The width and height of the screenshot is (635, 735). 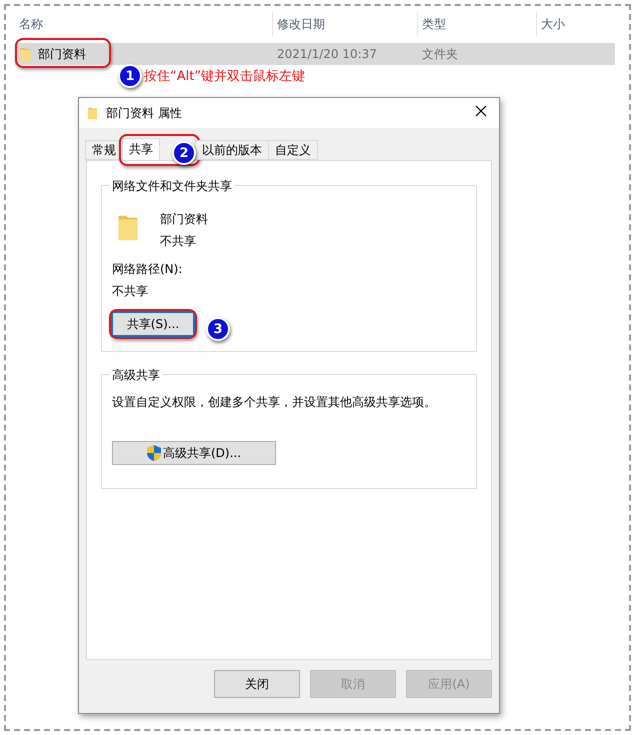 What do you see at coordinates (172, 186) in the screenshot?
I see `group-title: 网络文件和文件夹共享` at bounding box center [172, 186].